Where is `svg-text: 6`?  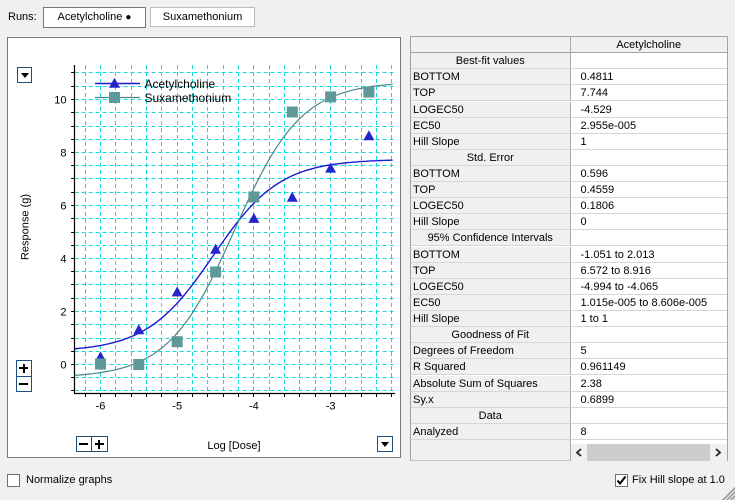
svg-text: 6 is located at coordinates (63, 207).